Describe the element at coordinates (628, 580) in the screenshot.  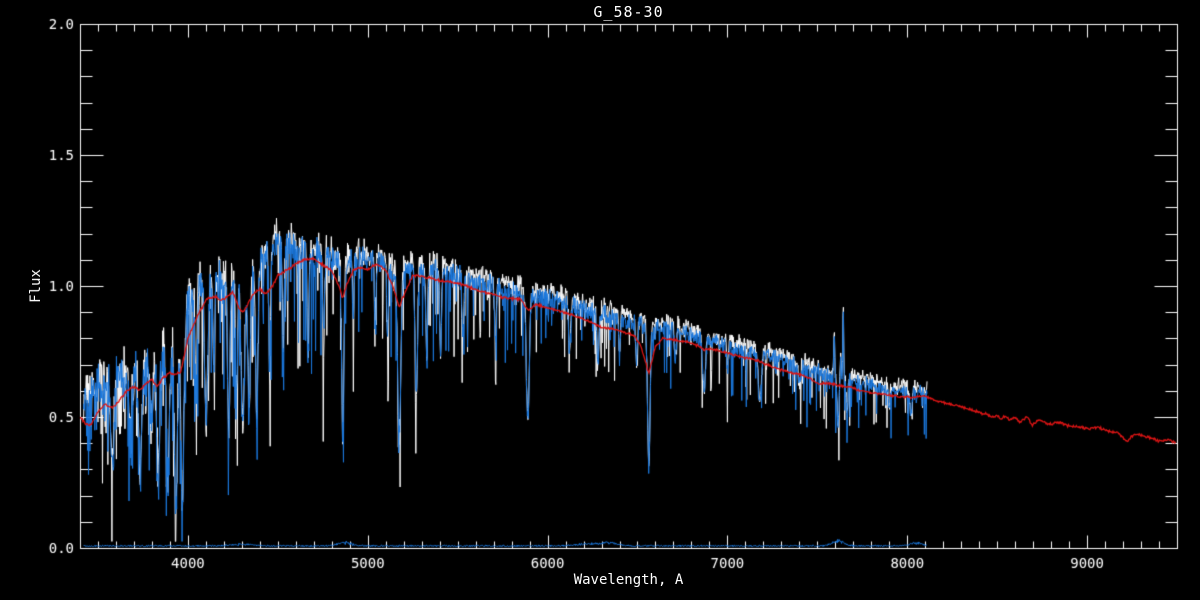
I see `x-axis-label: Wavelength, A` at that location.